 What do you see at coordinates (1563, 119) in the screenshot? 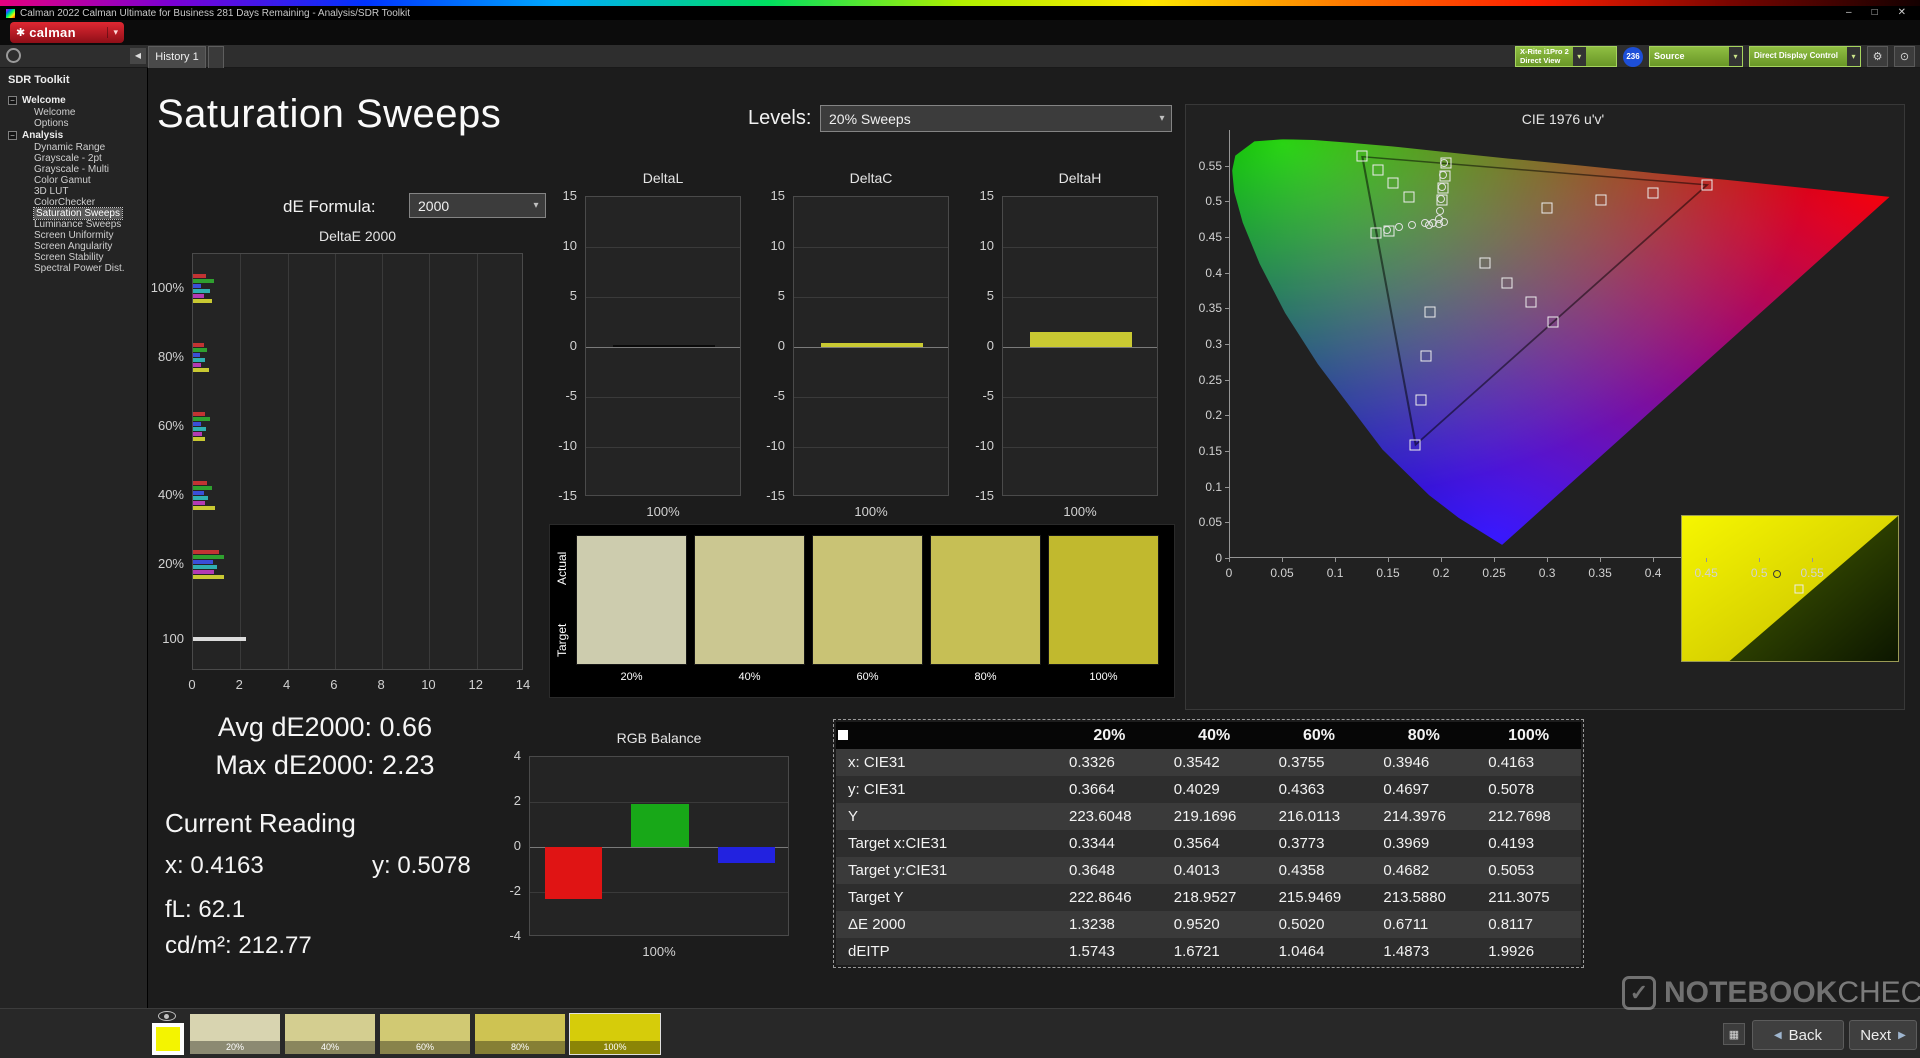
I see `chart-title-cie: CIE 1976 u'v'` at bounding box center [1563, 119].